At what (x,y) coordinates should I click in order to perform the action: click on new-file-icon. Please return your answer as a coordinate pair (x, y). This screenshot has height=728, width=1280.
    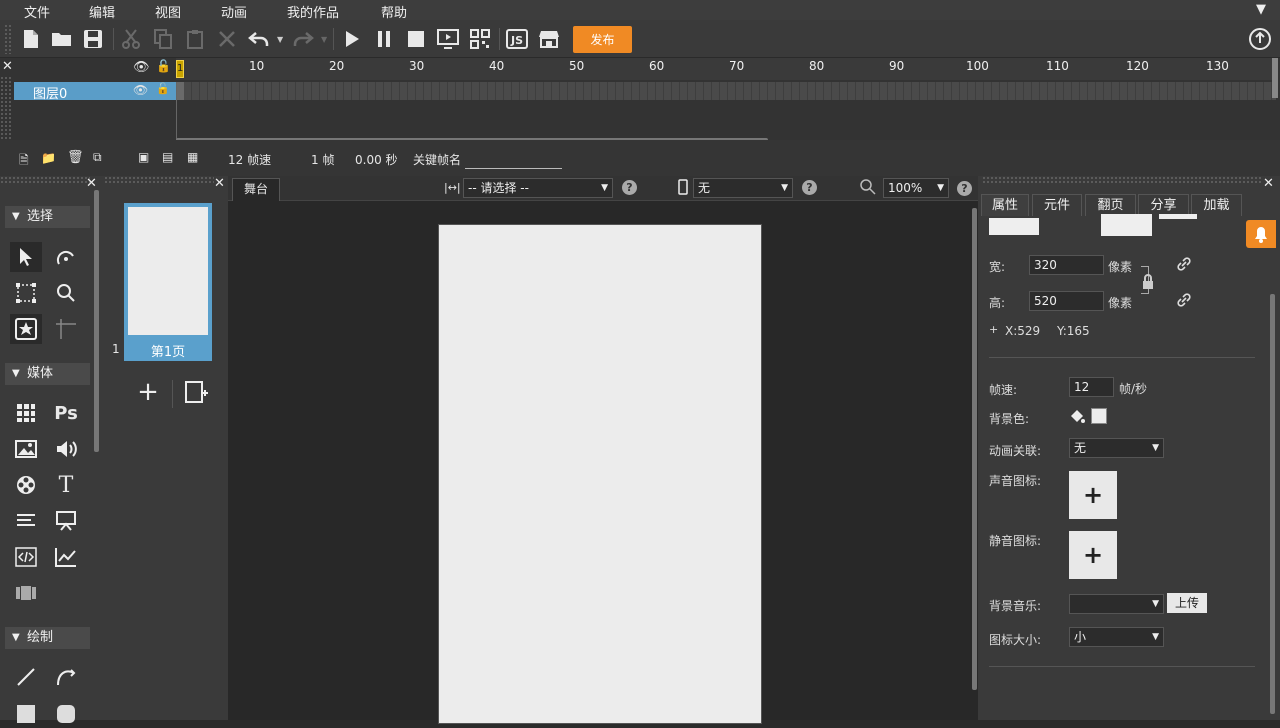
    Looking at the image, I should click on (31, 39).